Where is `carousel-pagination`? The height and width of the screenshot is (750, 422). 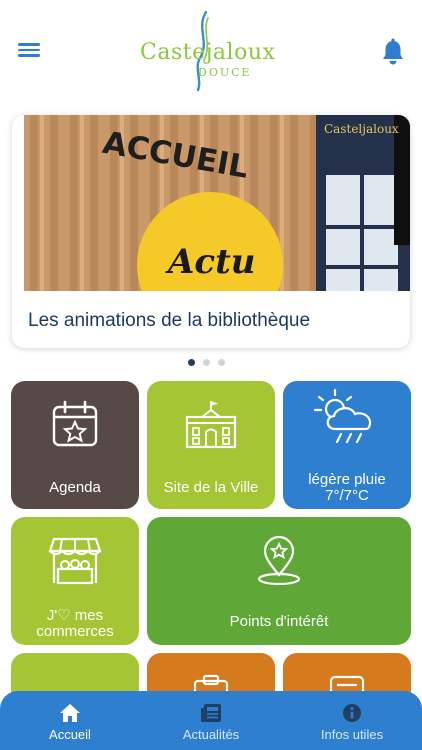
carousel-pagination is located at coordinates (206, 362).